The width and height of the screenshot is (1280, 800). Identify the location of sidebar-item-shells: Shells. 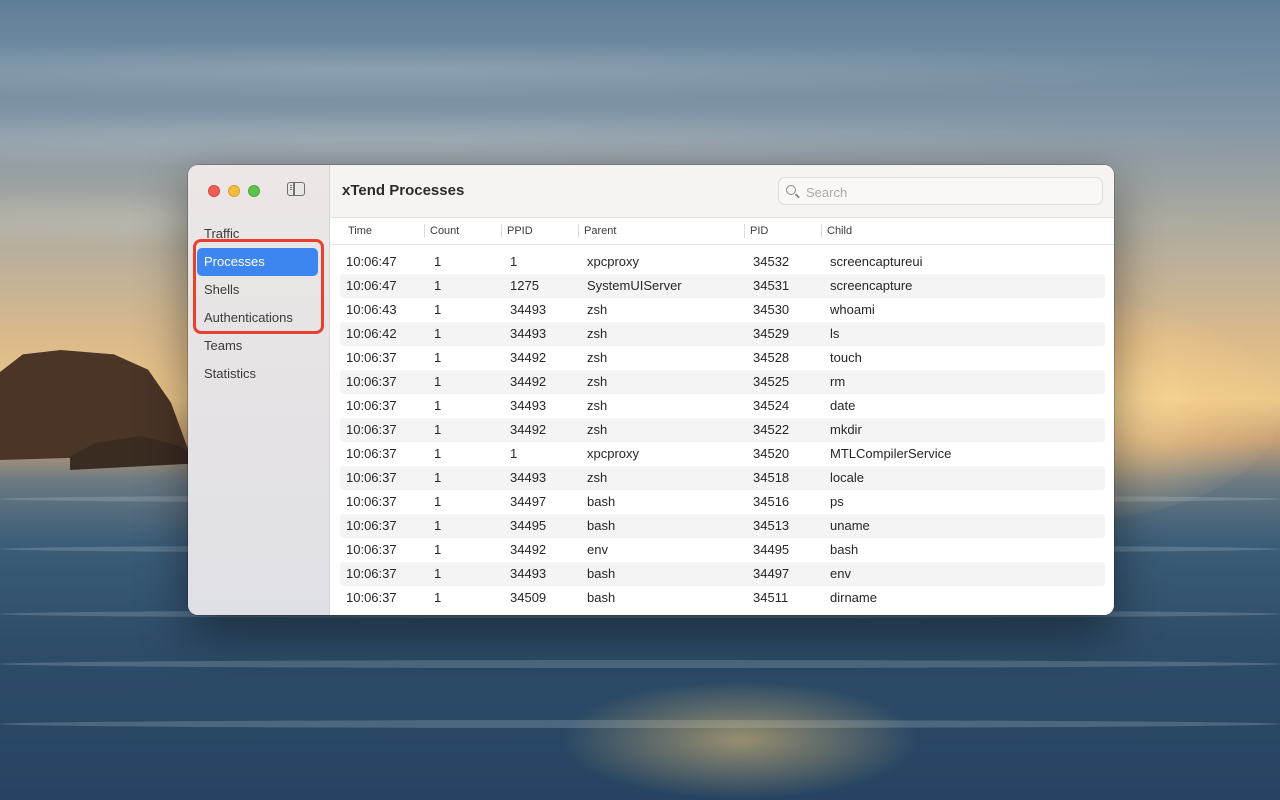
(257, 290).